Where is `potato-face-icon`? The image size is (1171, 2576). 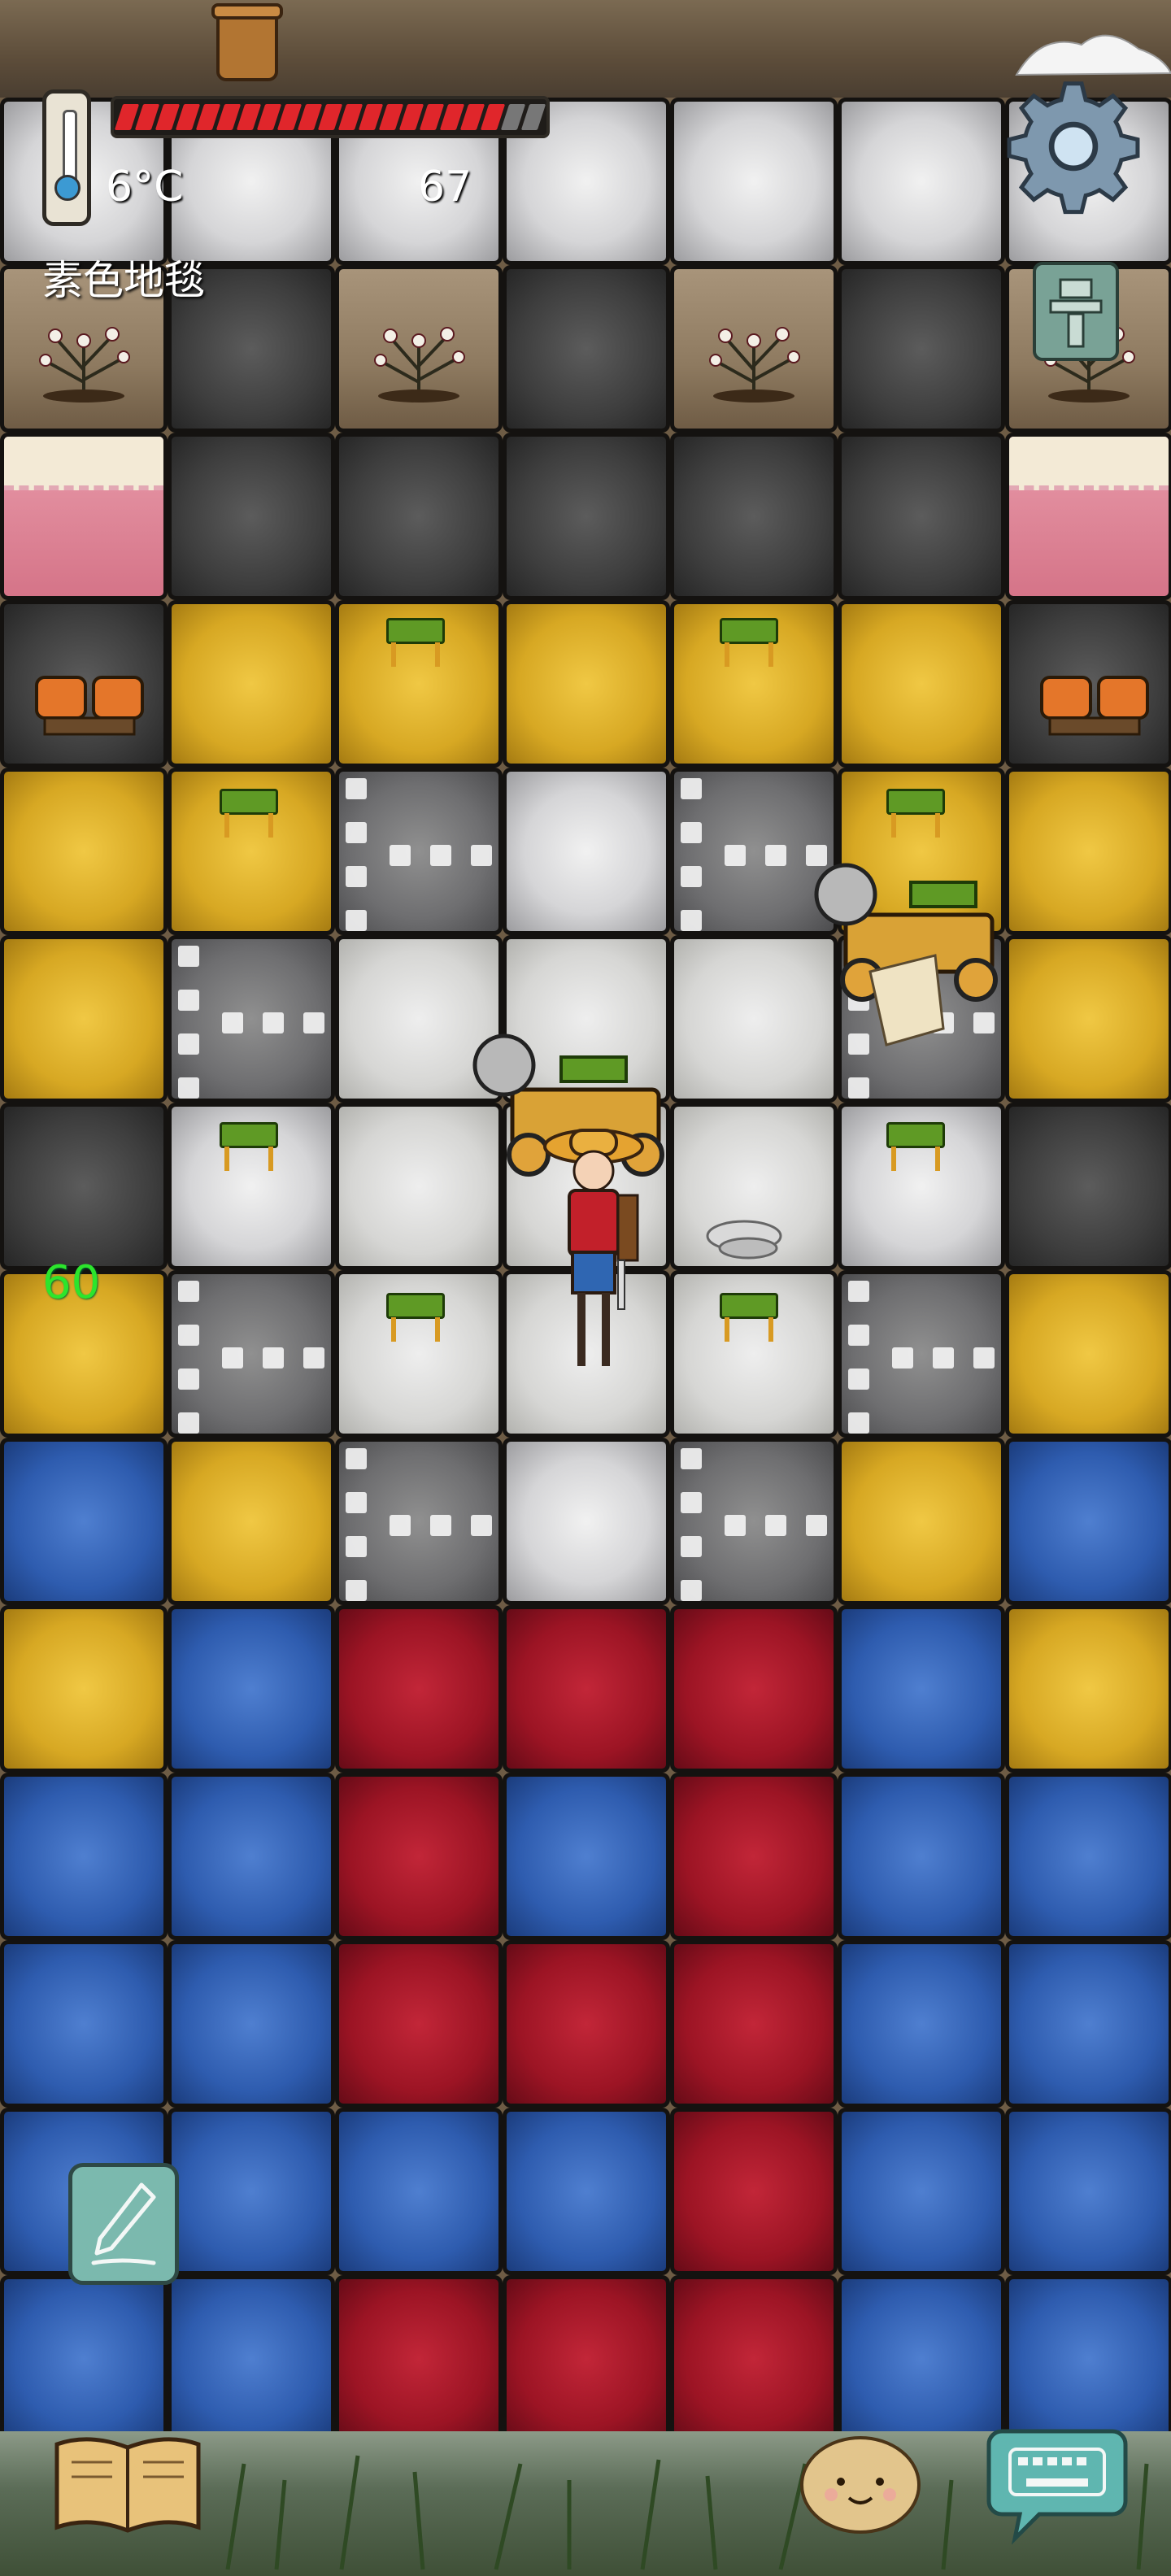
potato-face-icon is located at coordinates (861, 2484).